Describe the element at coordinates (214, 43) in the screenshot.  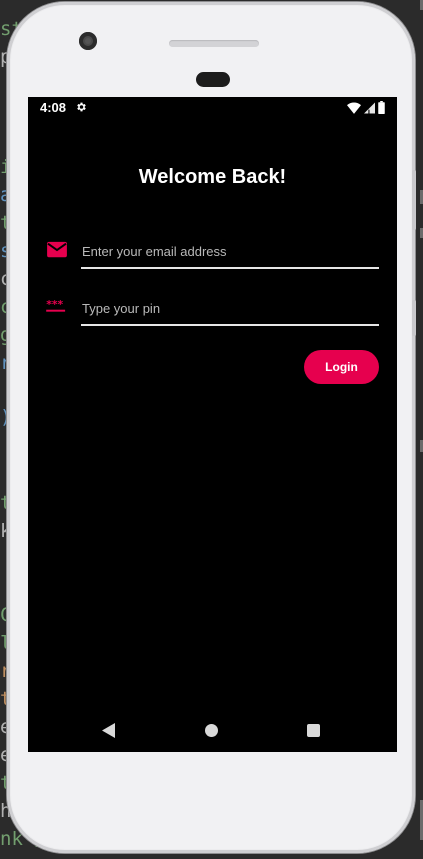
I see `earpiece-speaker` at that location.